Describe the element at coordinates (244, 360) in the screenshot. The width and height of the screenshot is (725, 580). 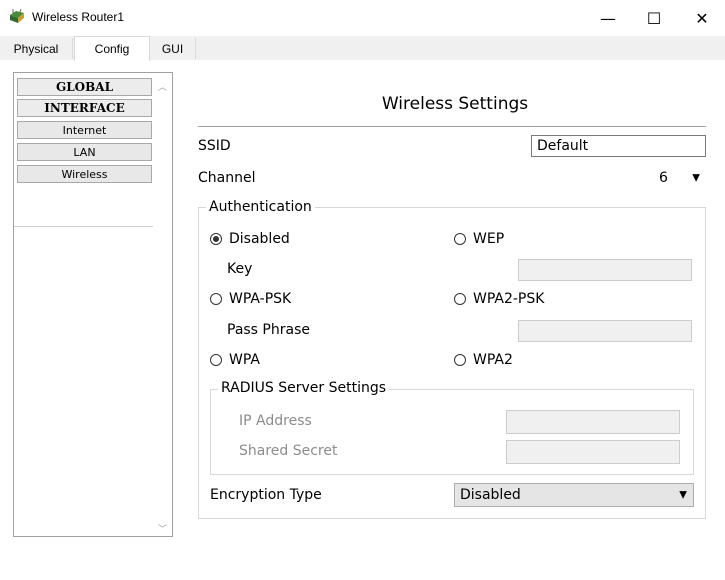
I see `radio-wpa-label: WPA` at that location.